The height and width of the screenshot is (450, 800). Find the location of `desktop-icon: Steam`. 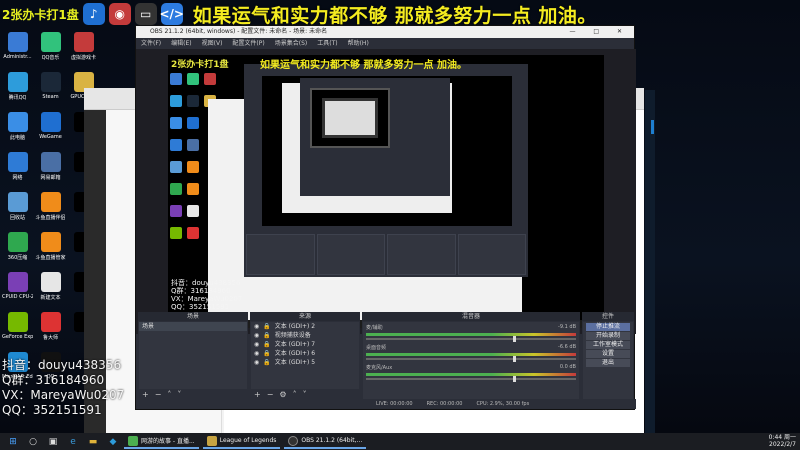

desktop-icon: Steam is located at coordinates (50, 90).